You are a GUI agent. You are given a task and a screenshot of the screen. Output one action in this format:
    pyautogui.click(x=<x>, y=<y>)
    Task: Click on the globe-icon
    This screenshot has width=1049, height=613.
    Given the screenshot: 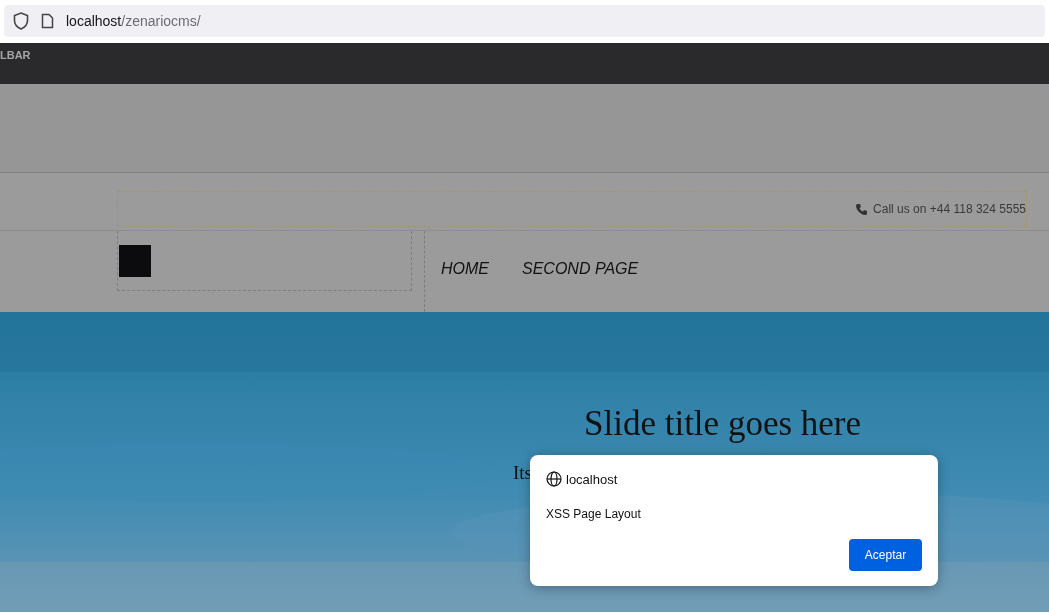 What is the action you would take?
    pyautogui.click(x=554, y=479)
    